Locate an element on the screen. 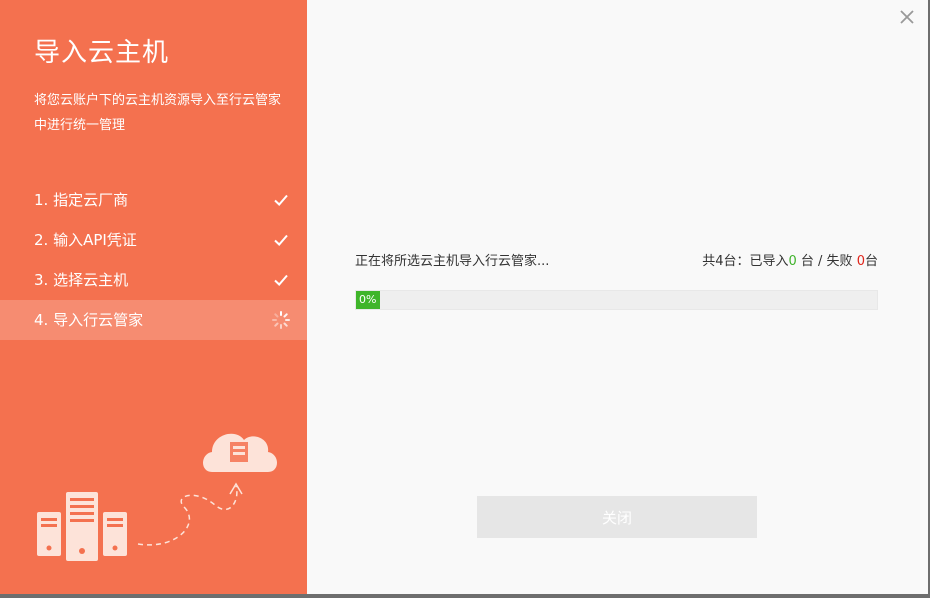 The height and width of the screenshot is (598, 930). step-label: 1. 指定云厂商 is located at coordinates (81, 200).